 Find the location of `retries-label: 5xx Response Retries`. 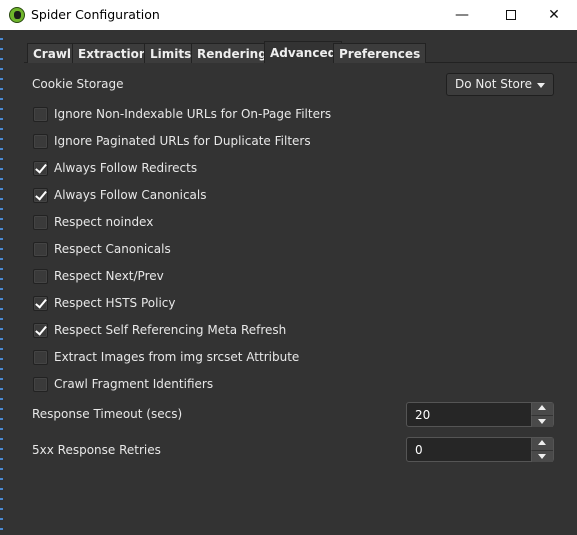

retries-label: 5xx Response Retries is located at coordinates (96, 450).